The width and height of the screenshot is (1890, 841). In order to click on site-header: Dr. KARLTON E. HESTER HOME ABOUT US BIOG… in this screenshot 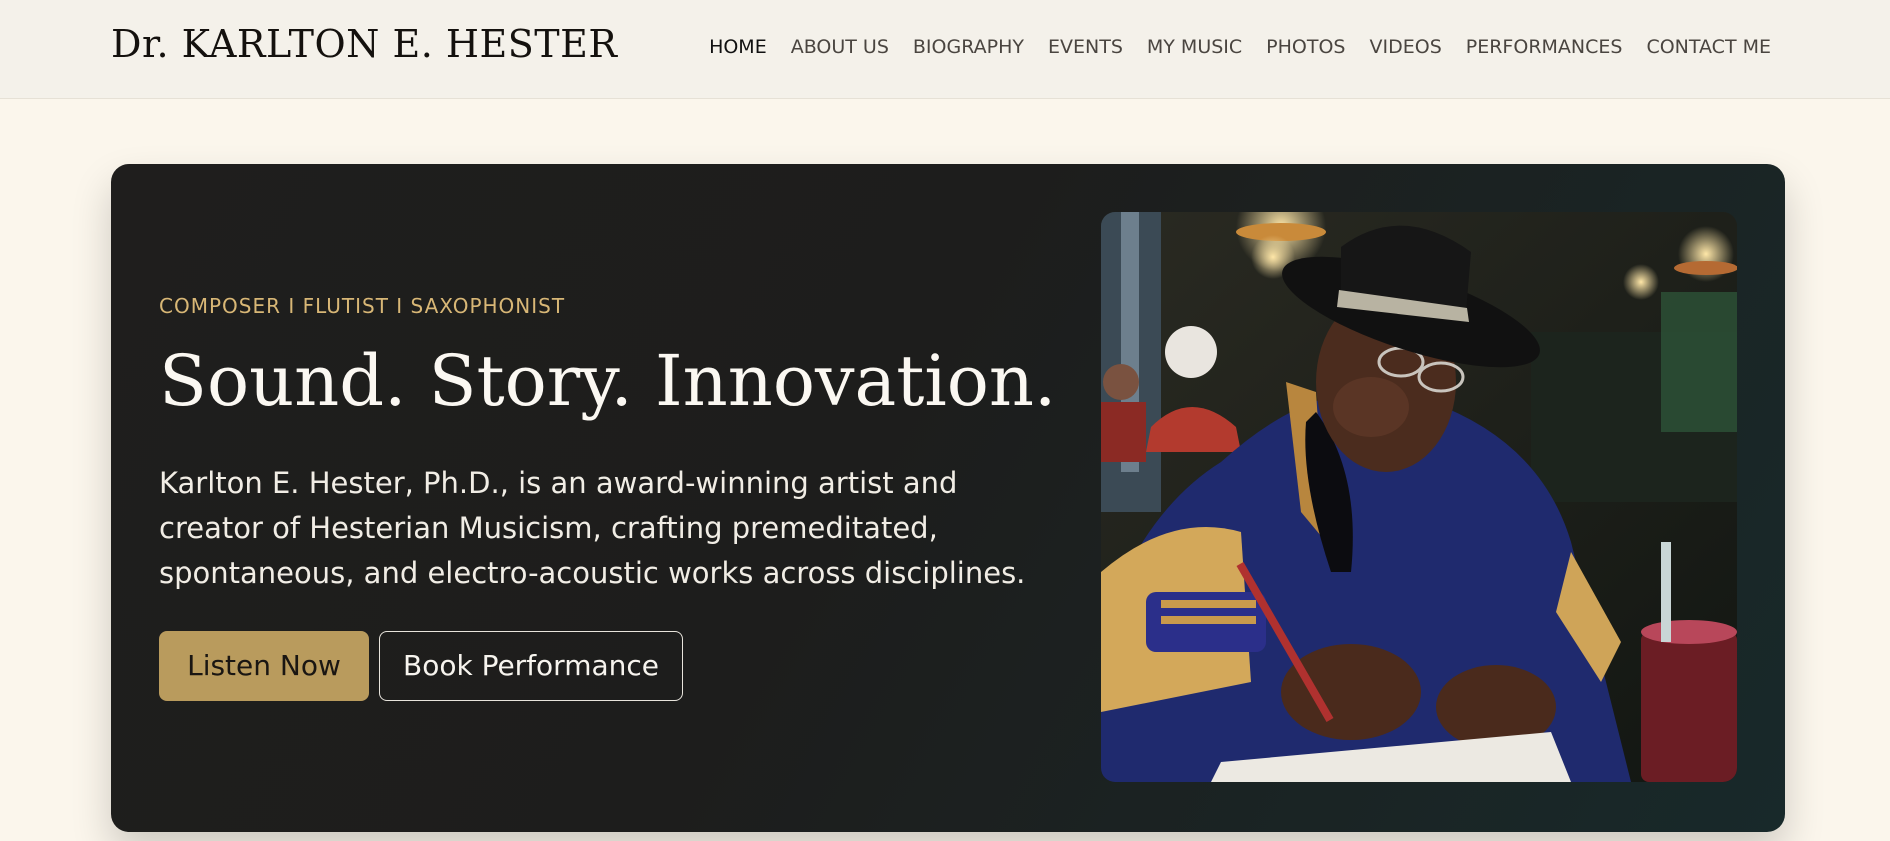, I will do `click(945, 49)`.